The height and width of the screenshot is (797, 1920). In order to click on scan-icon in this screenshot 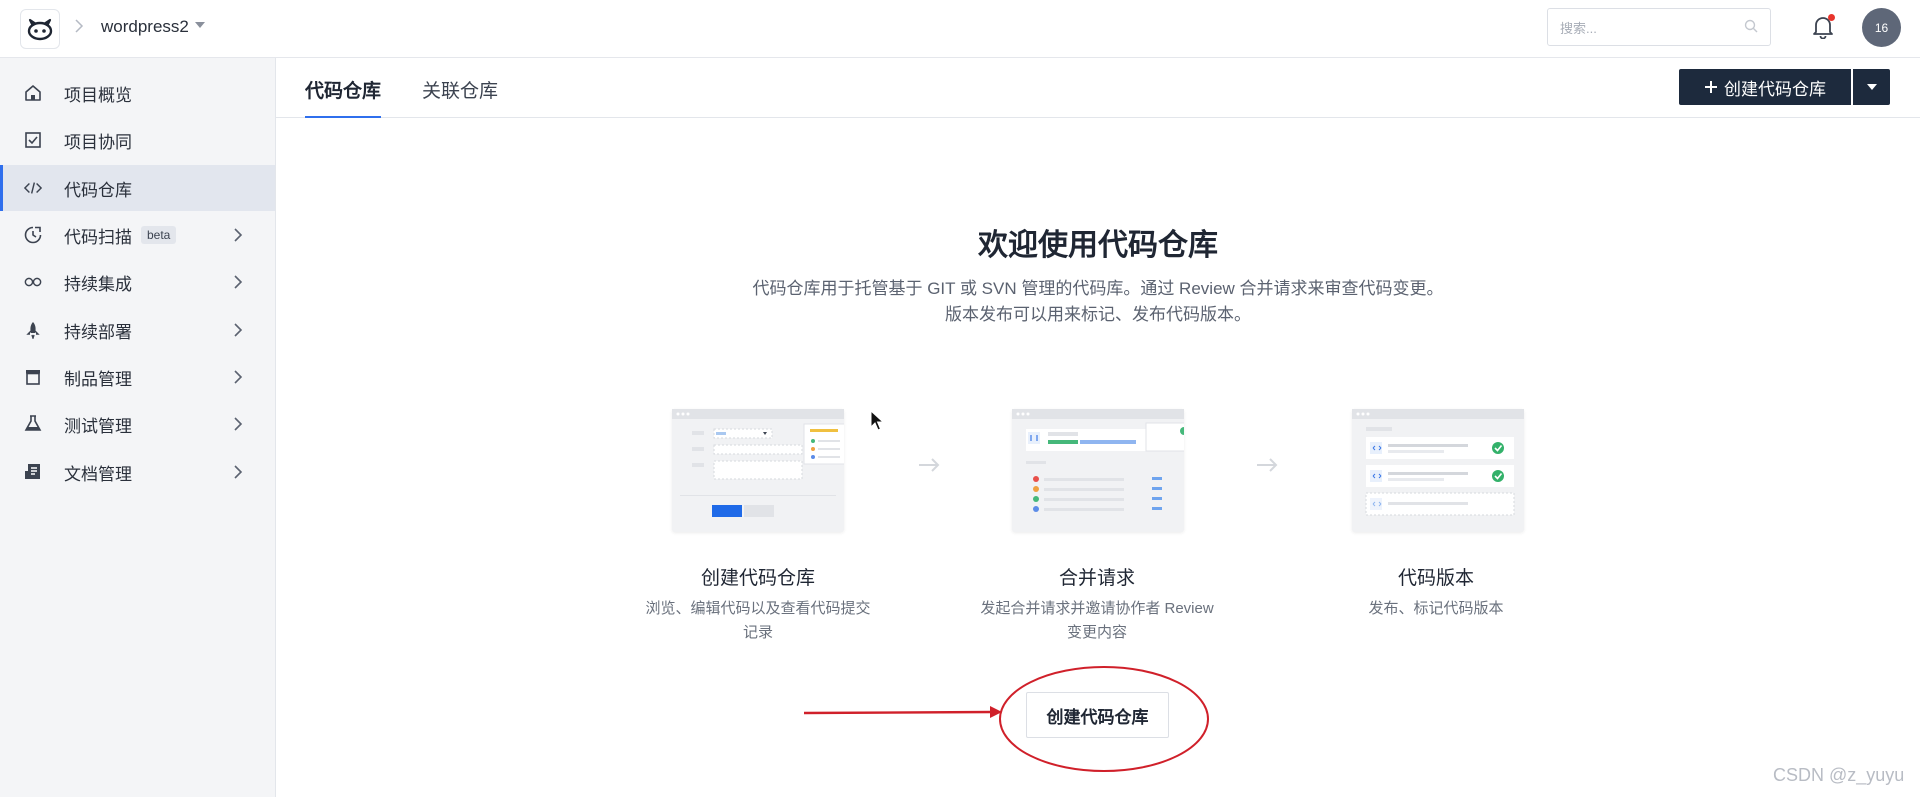, I will do `click(33, 235)`.